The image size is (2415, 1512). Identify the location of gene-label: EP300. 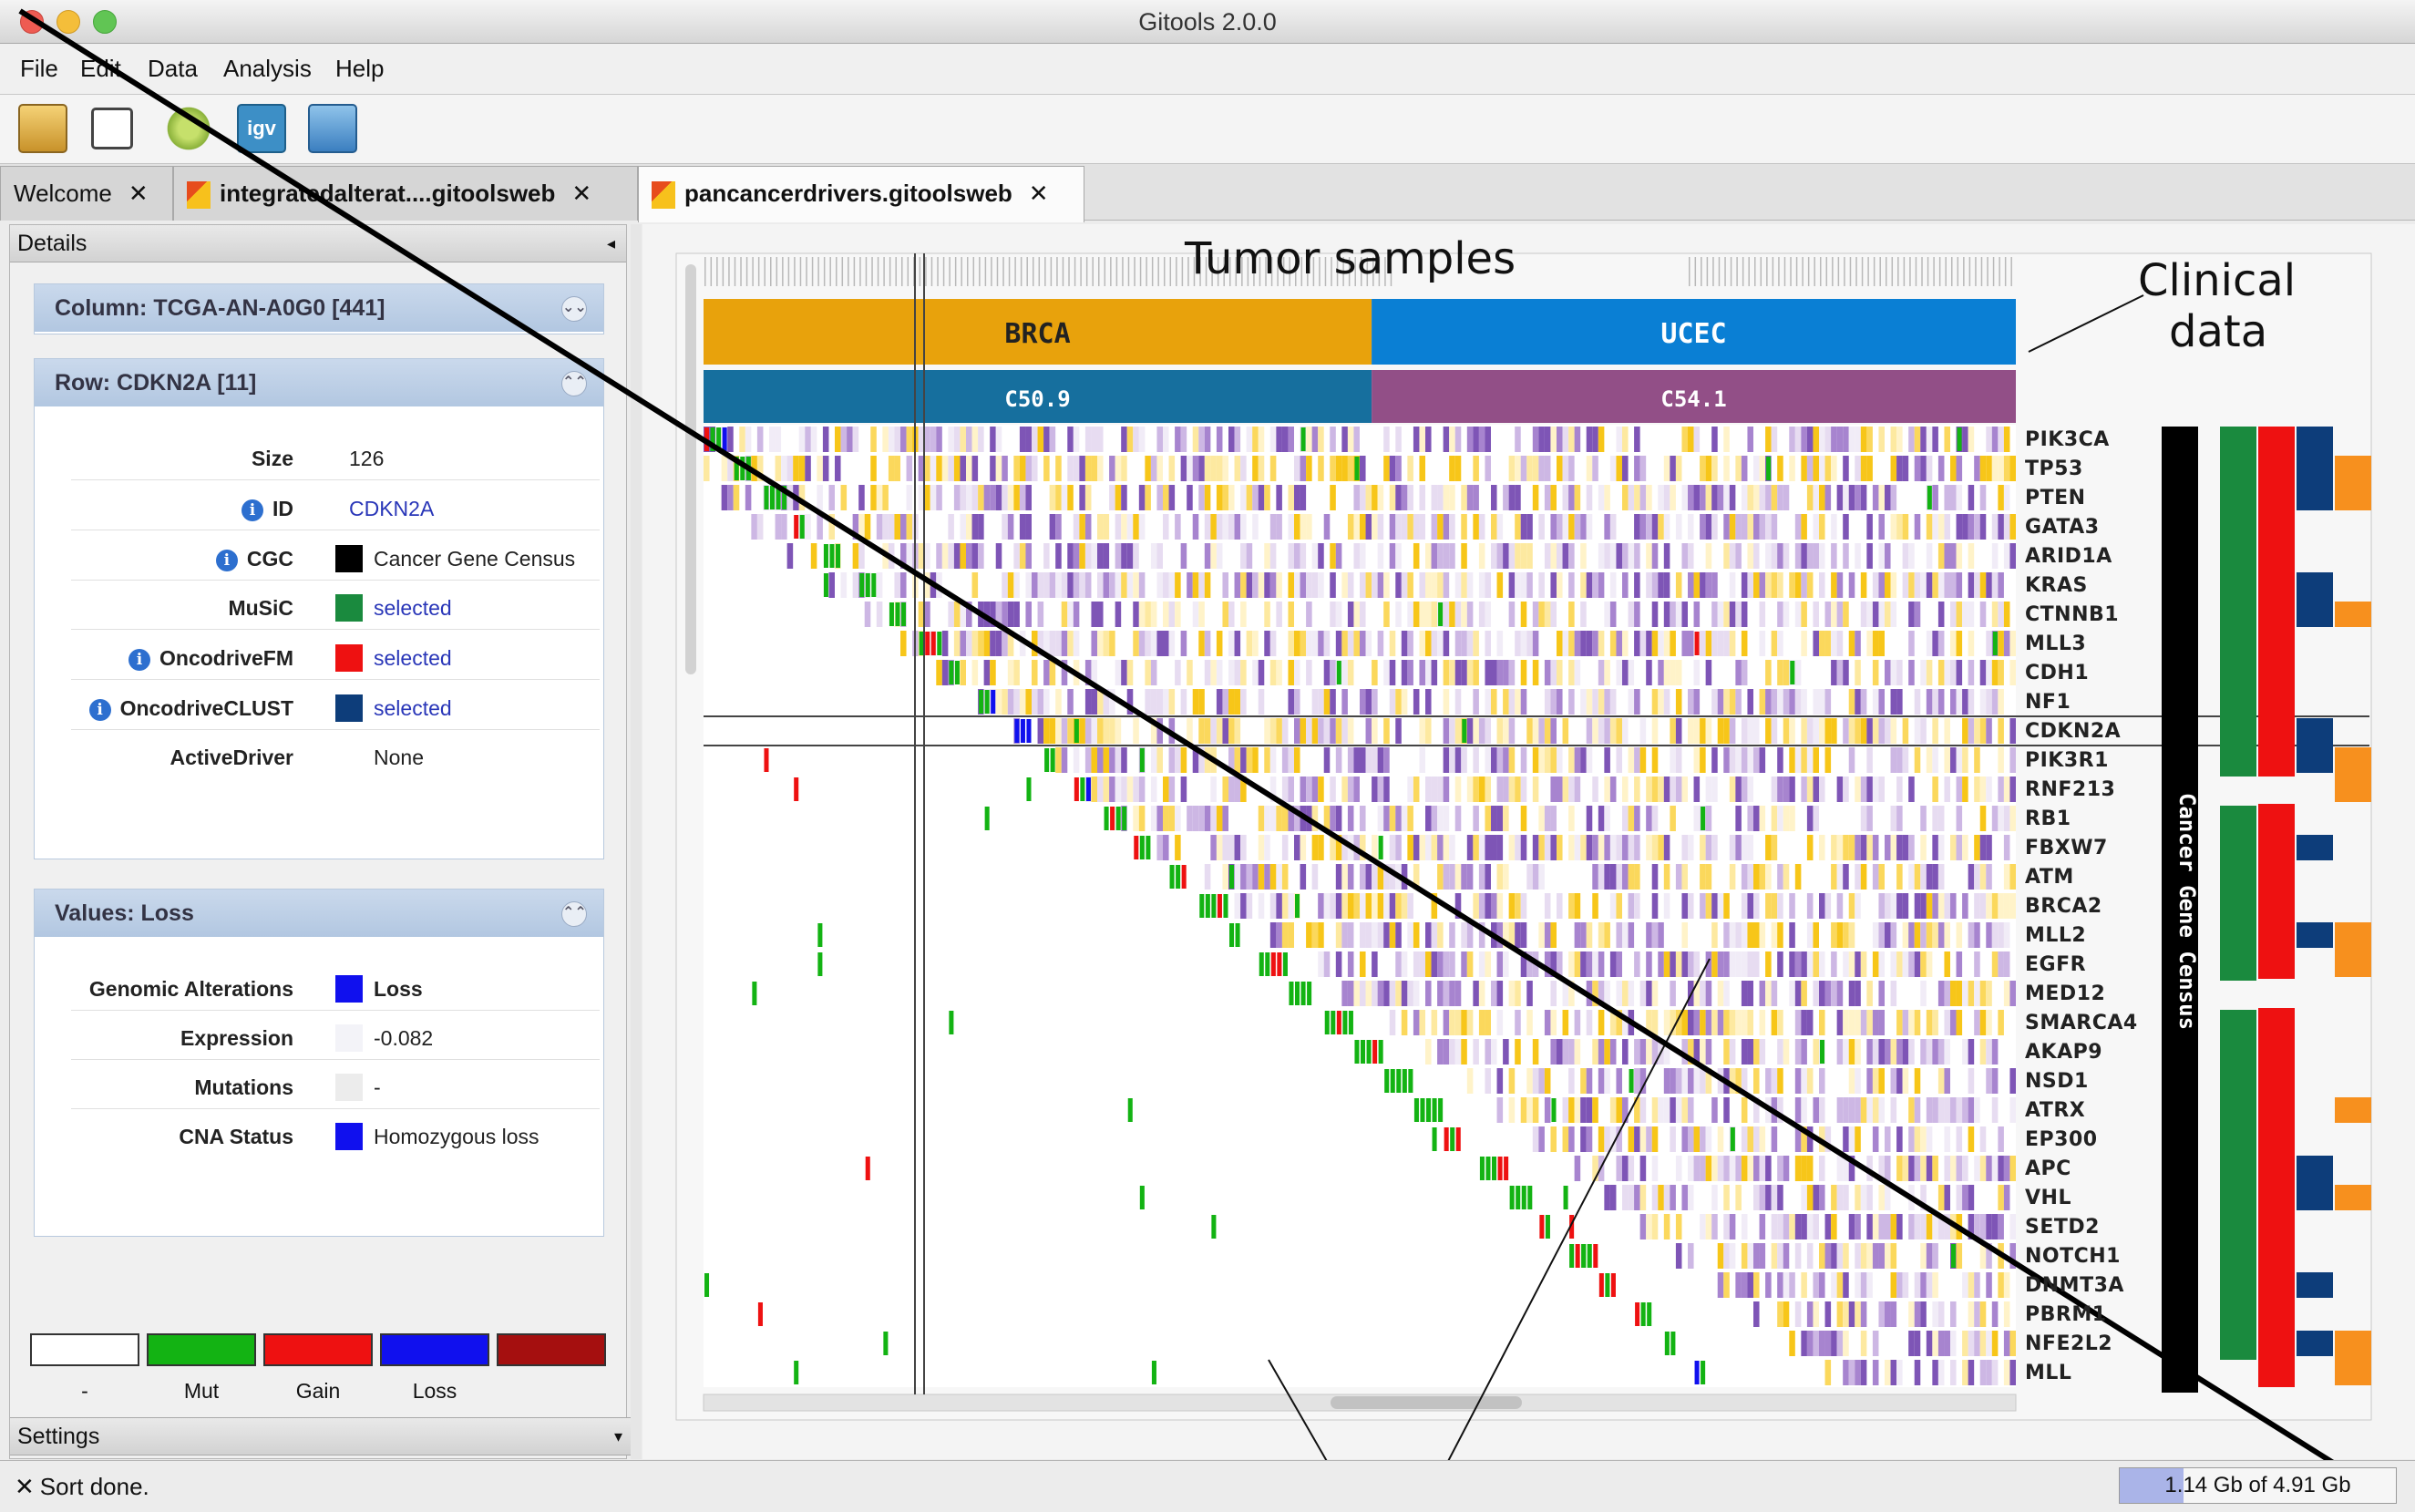
(2061, 1140).